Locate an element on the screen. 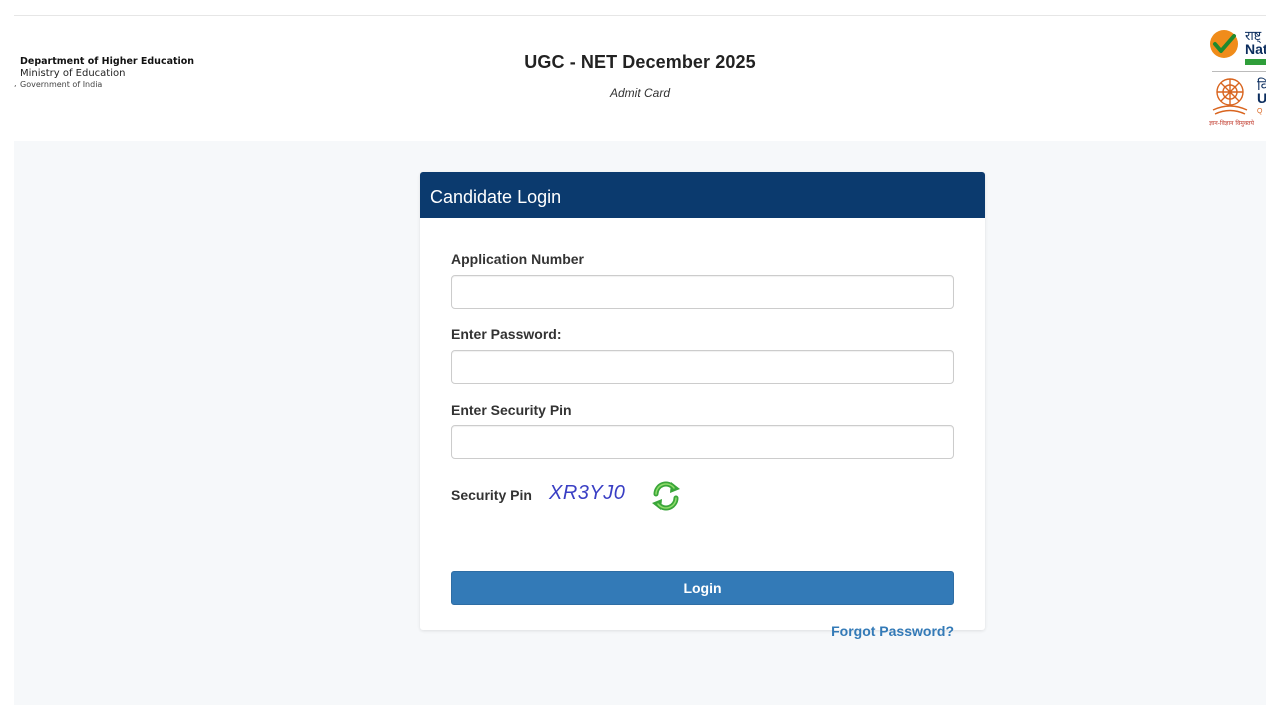  ugc-logo-motto: ज्ञान-विज्ञान विमुक्तये is located at coordinates (1232, 123).